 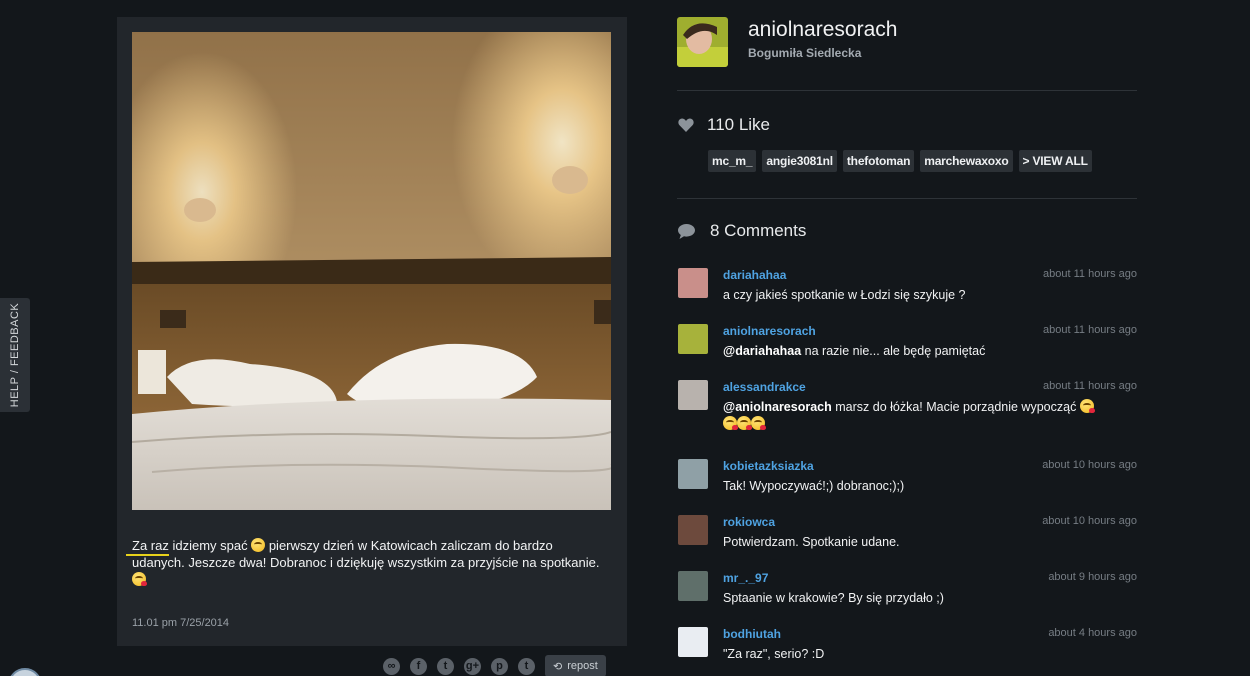 I want to click on profile-avatar, so click(x=702, y=42).